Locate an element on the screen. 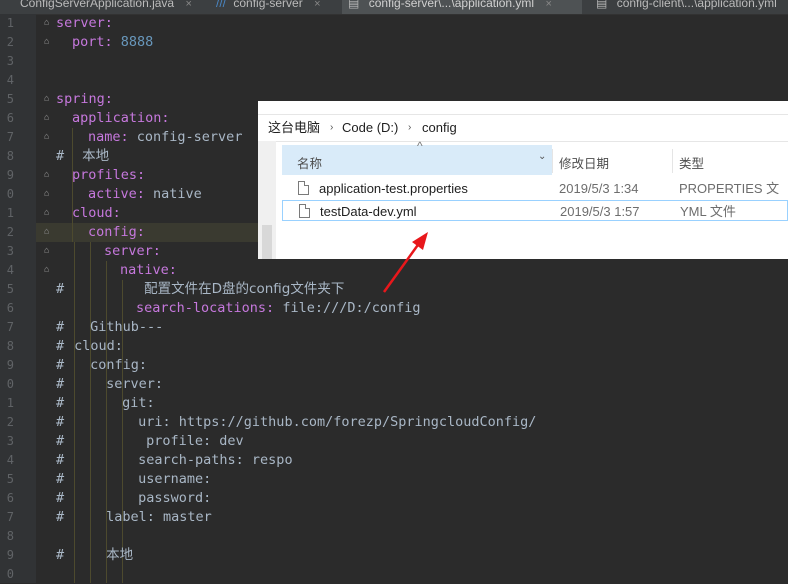  file-name: testData-dev.yml is located at coordinates (368, 211).